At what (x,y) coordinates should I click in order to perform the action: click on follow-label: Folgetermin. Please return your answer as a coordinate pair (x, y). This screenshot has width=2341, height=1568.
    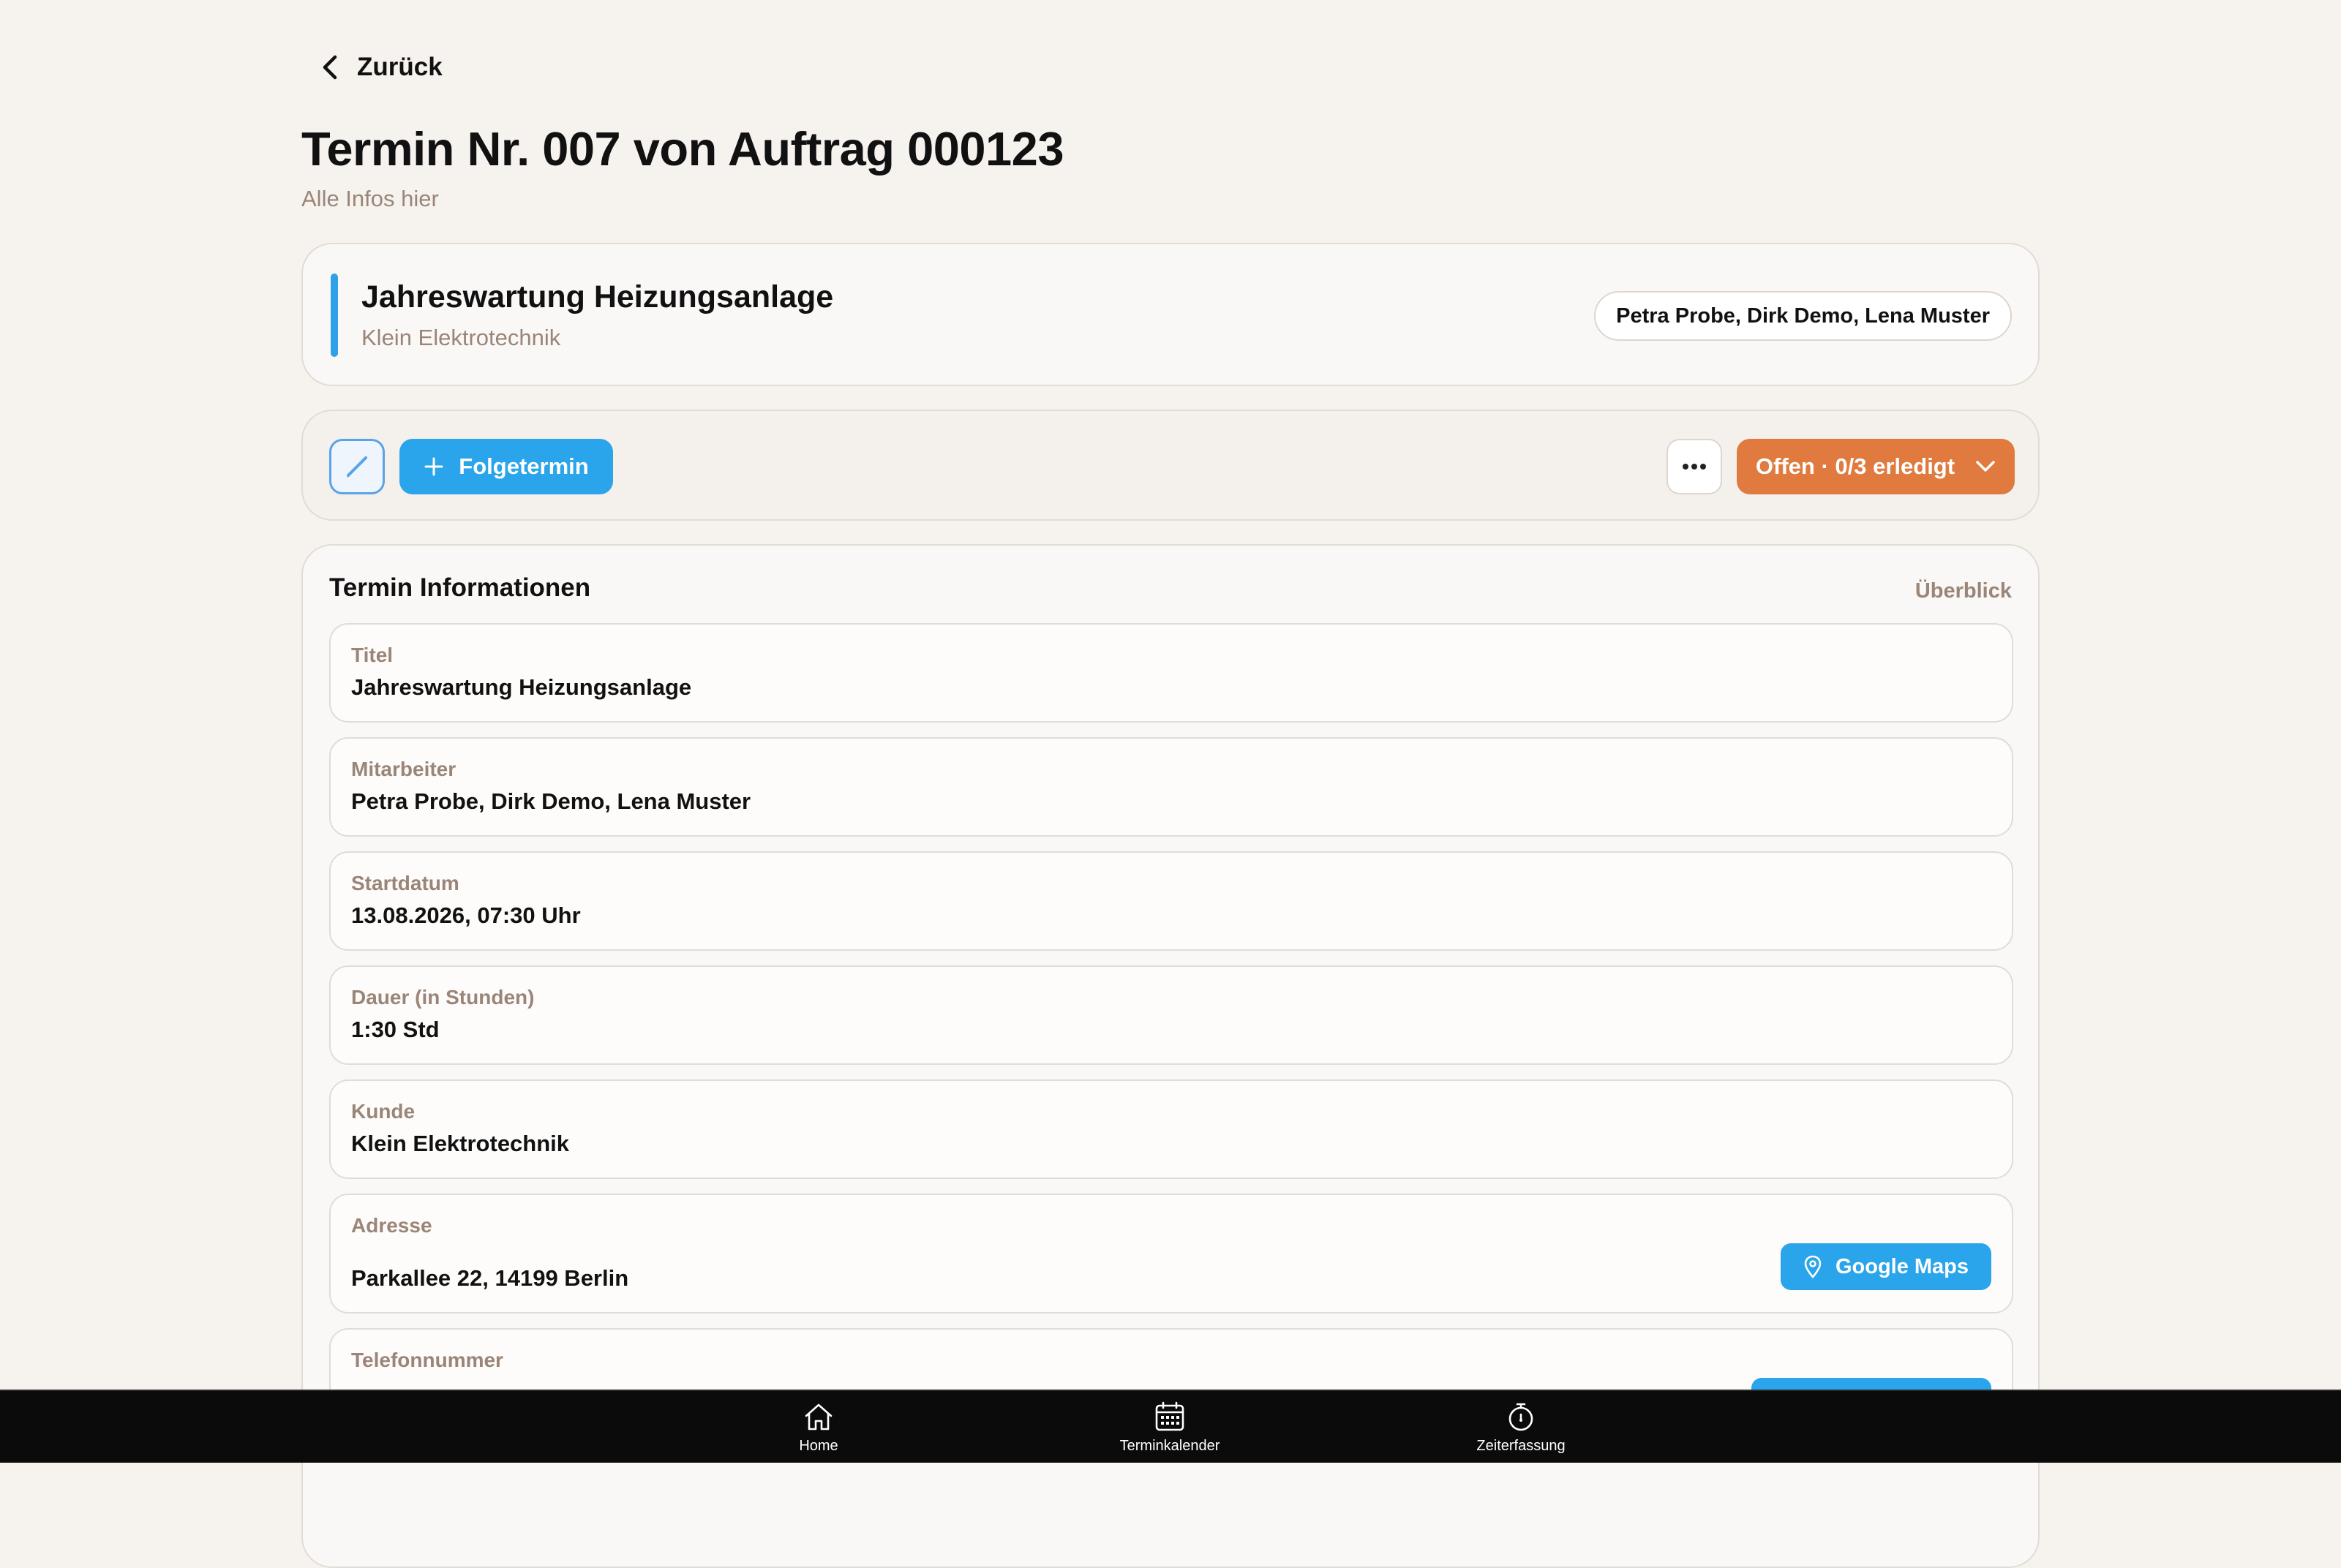
    Looking at the image, I should click on (524, 466).